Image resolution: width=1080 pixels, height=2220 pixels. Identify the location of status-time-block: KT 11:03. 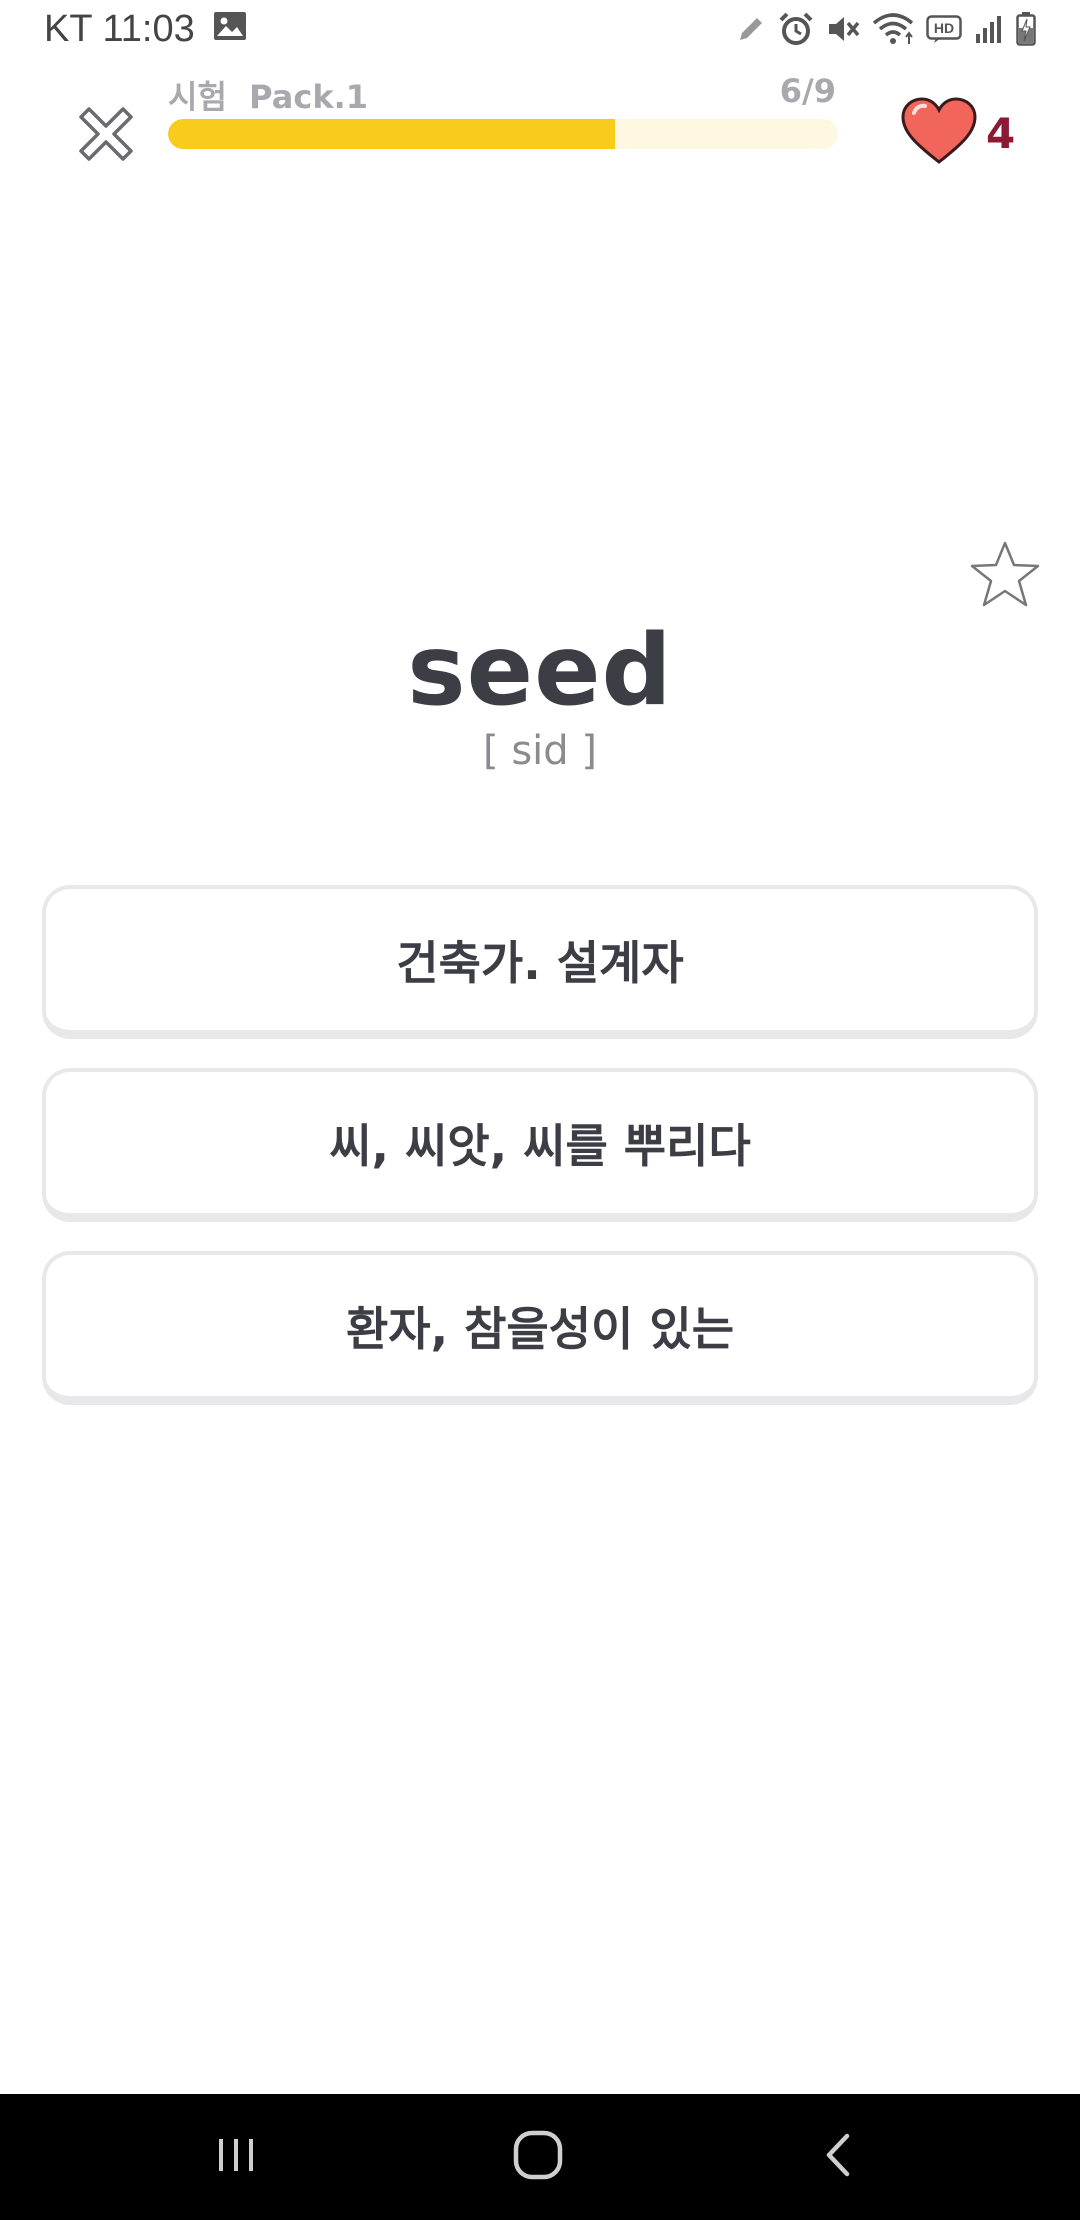
(119, 29).